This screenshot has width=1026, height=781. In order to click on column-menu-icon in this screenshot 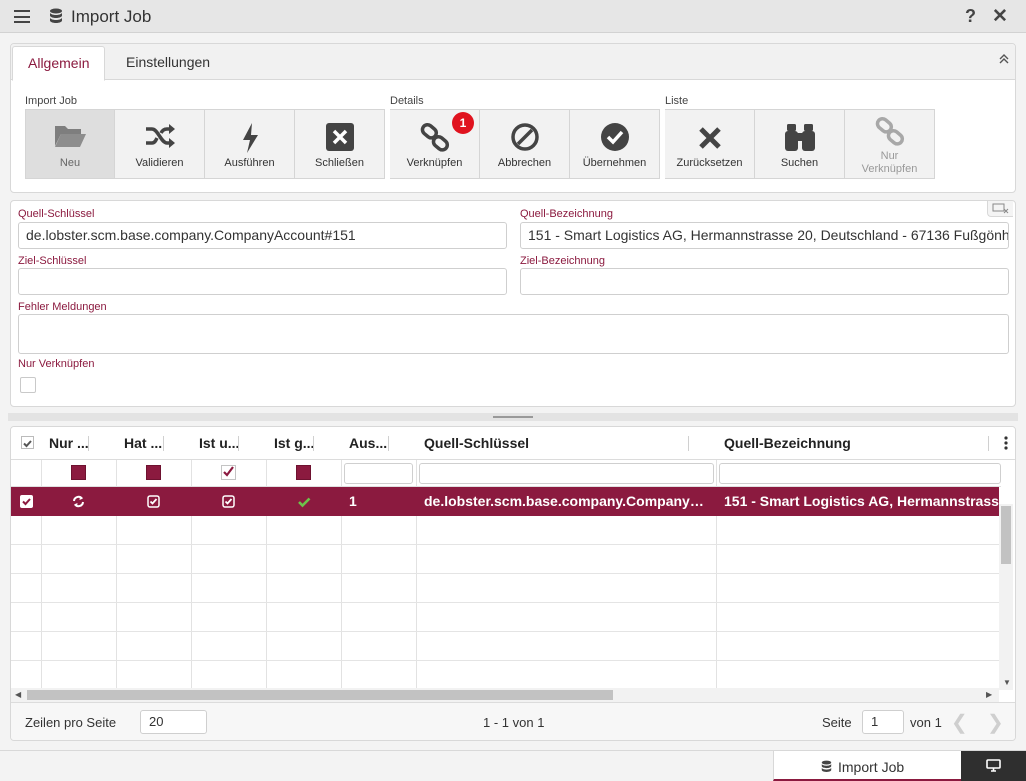, I will do `click(1006, 443)`.